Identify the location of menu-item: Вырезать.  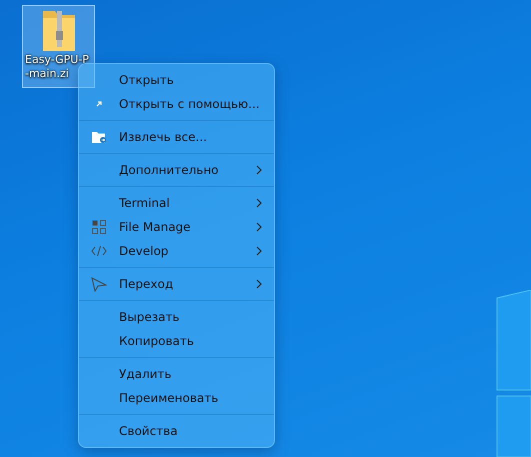
(176, 317).